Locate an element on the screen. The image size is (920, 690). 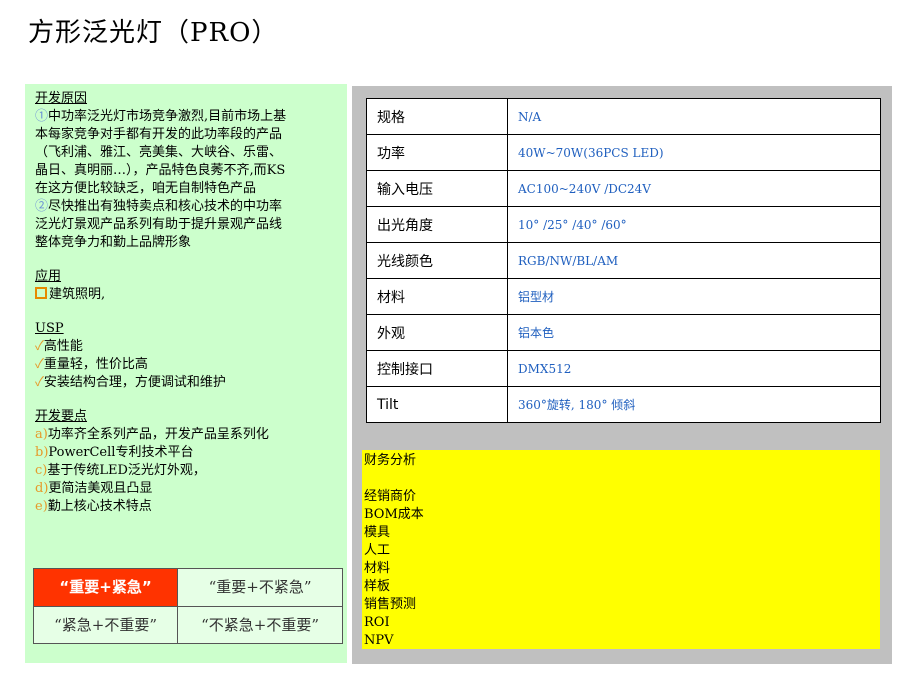
finance-item: 材料 is located at coordinates (377, 568).